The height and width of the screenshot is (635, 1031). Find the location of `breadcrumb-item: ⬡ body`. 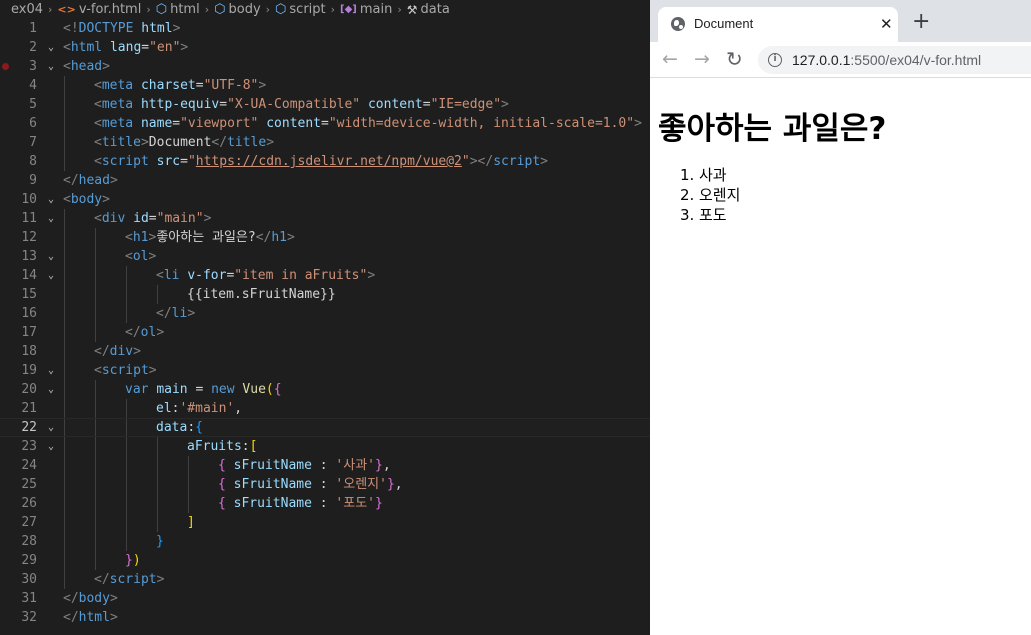

breadcrumb-item: ⬡ body is located at coordinates (237, 9).